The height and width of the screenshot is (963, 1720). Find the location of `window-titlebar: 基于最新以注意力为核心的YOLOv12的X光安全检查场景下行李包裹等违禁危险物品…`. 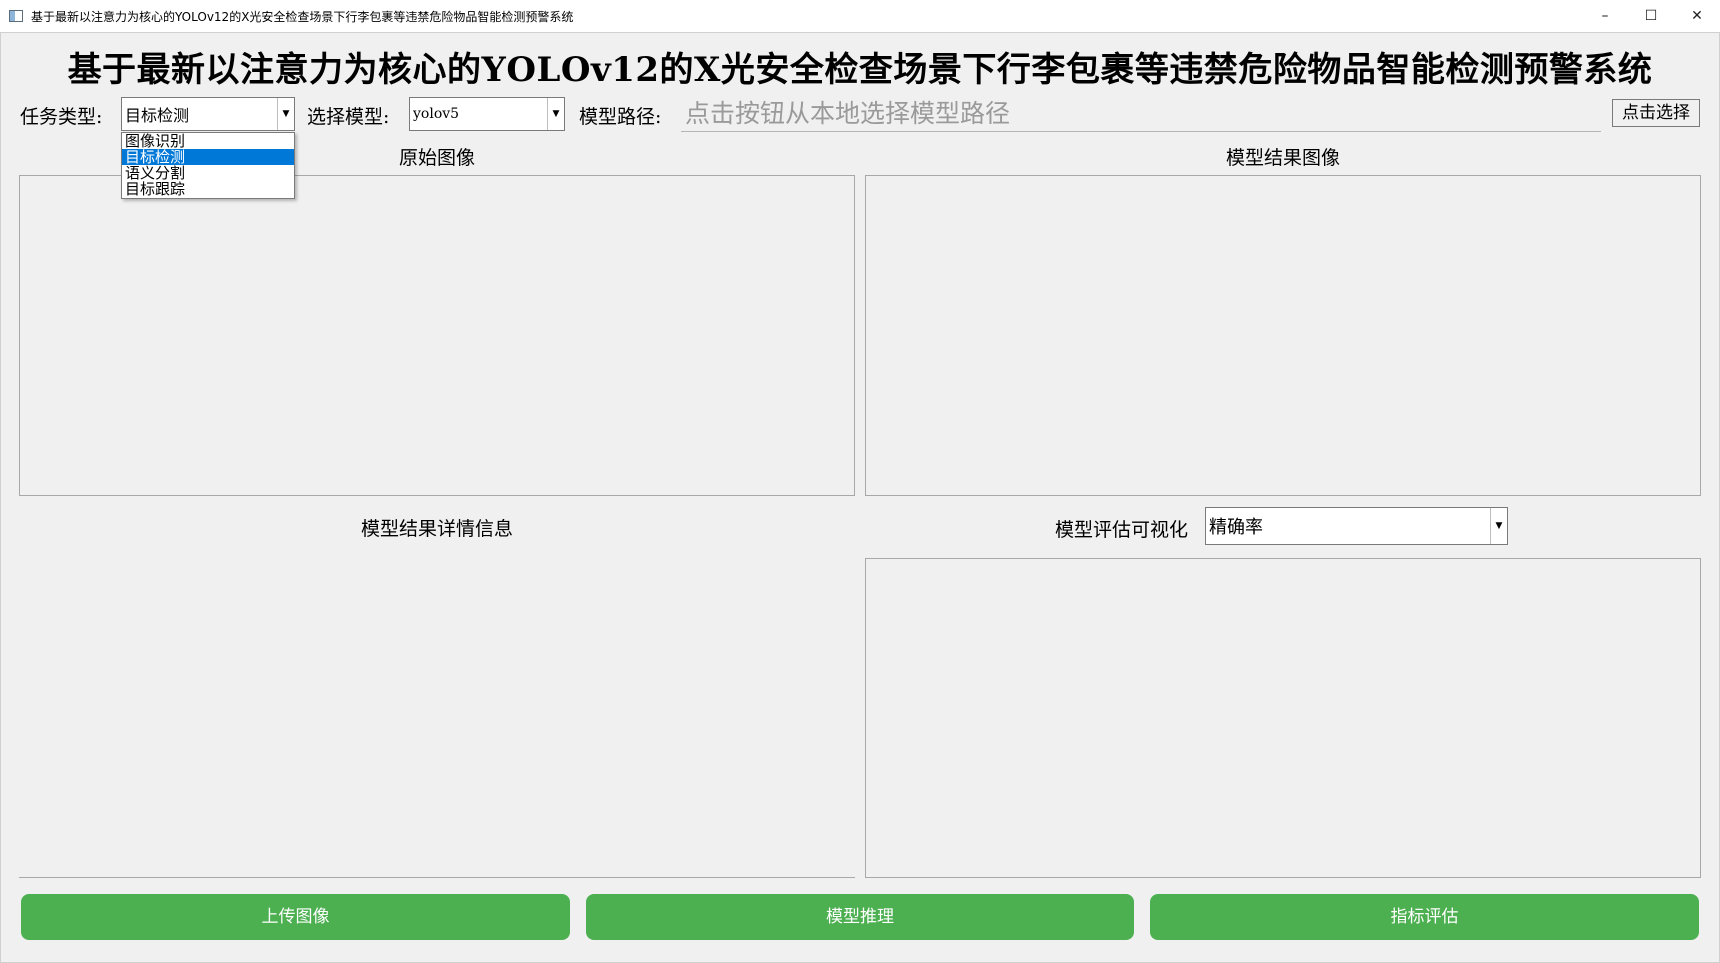

window-titlebar: 基于最新以注意力为核心的YOLOv12的X光安全检查场景下行李包裹等违禁危险物品… is located at coordinates (860, 16).